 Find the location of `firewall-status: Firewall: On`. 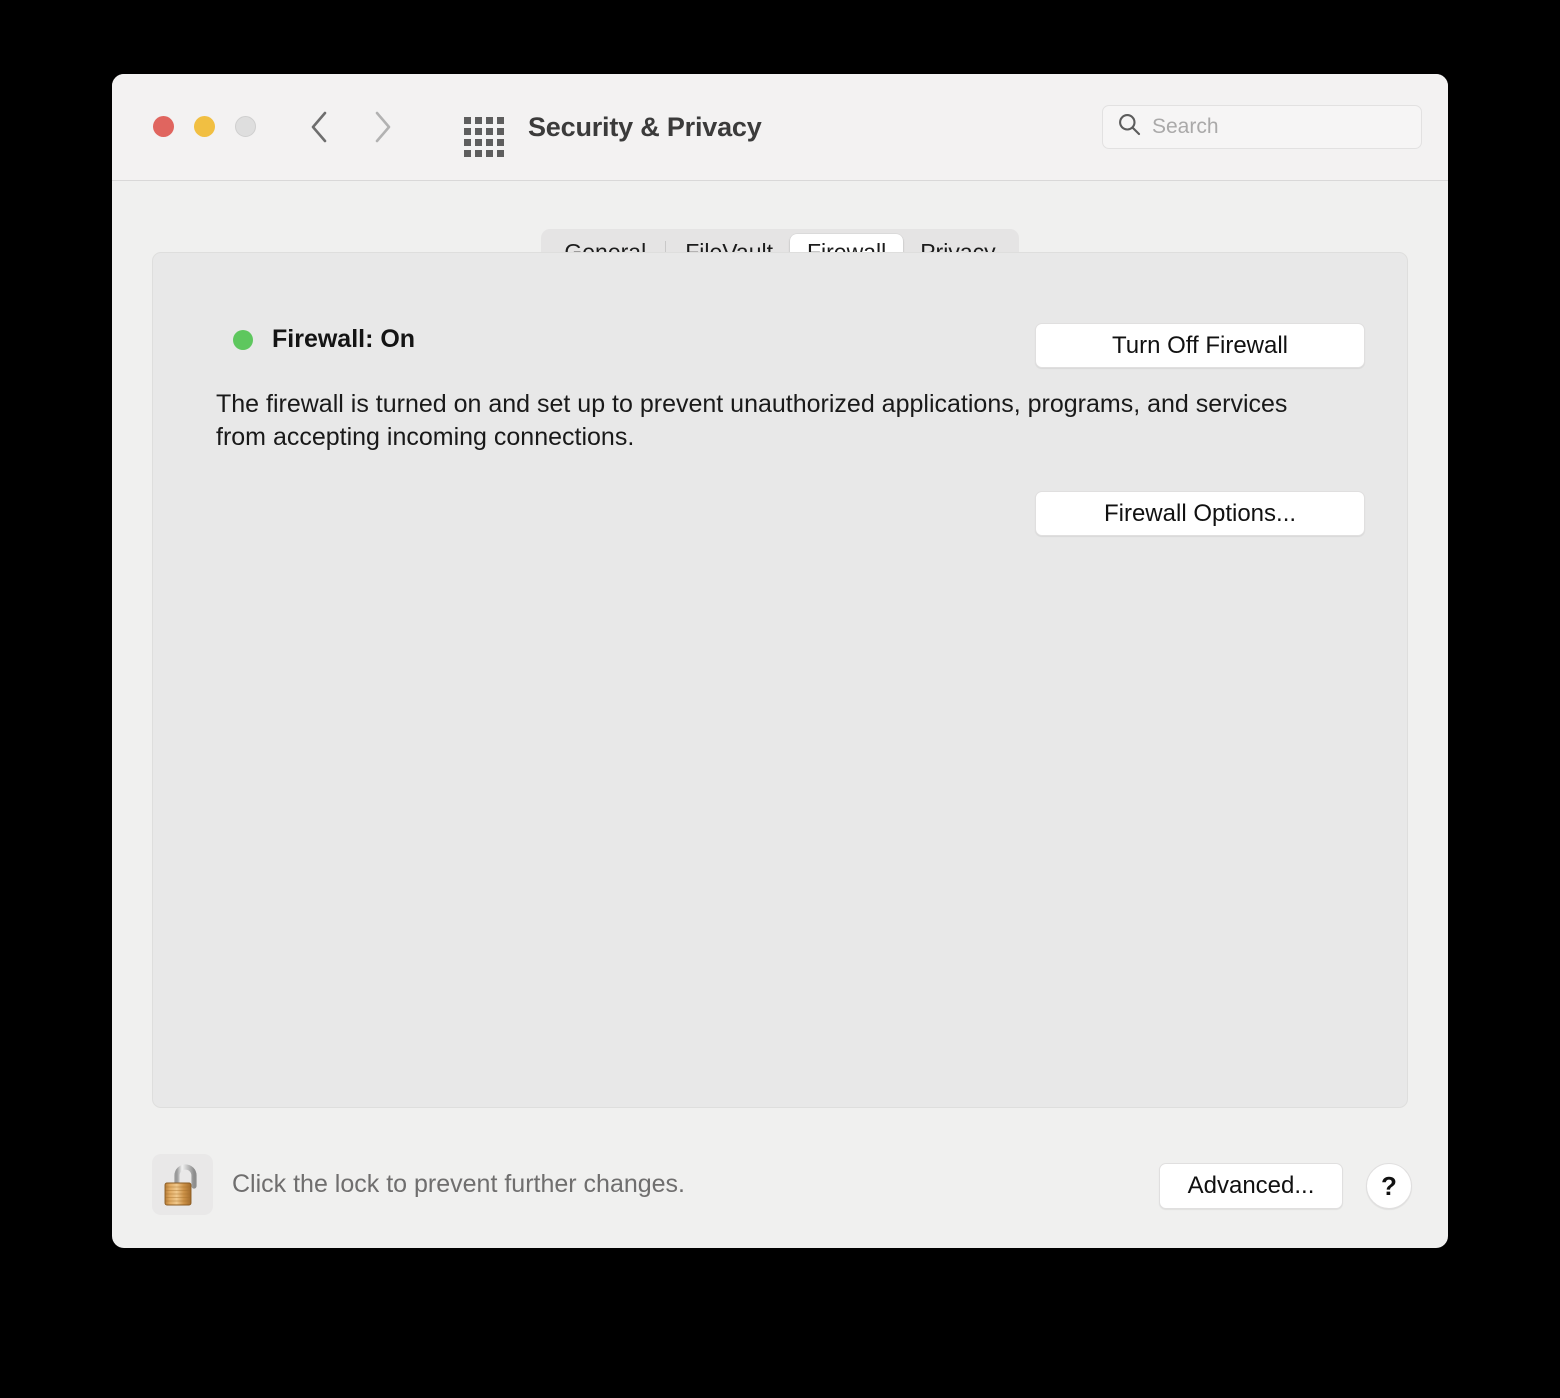

firewall-status: Firewall: On is located at coordinates (324, 339).